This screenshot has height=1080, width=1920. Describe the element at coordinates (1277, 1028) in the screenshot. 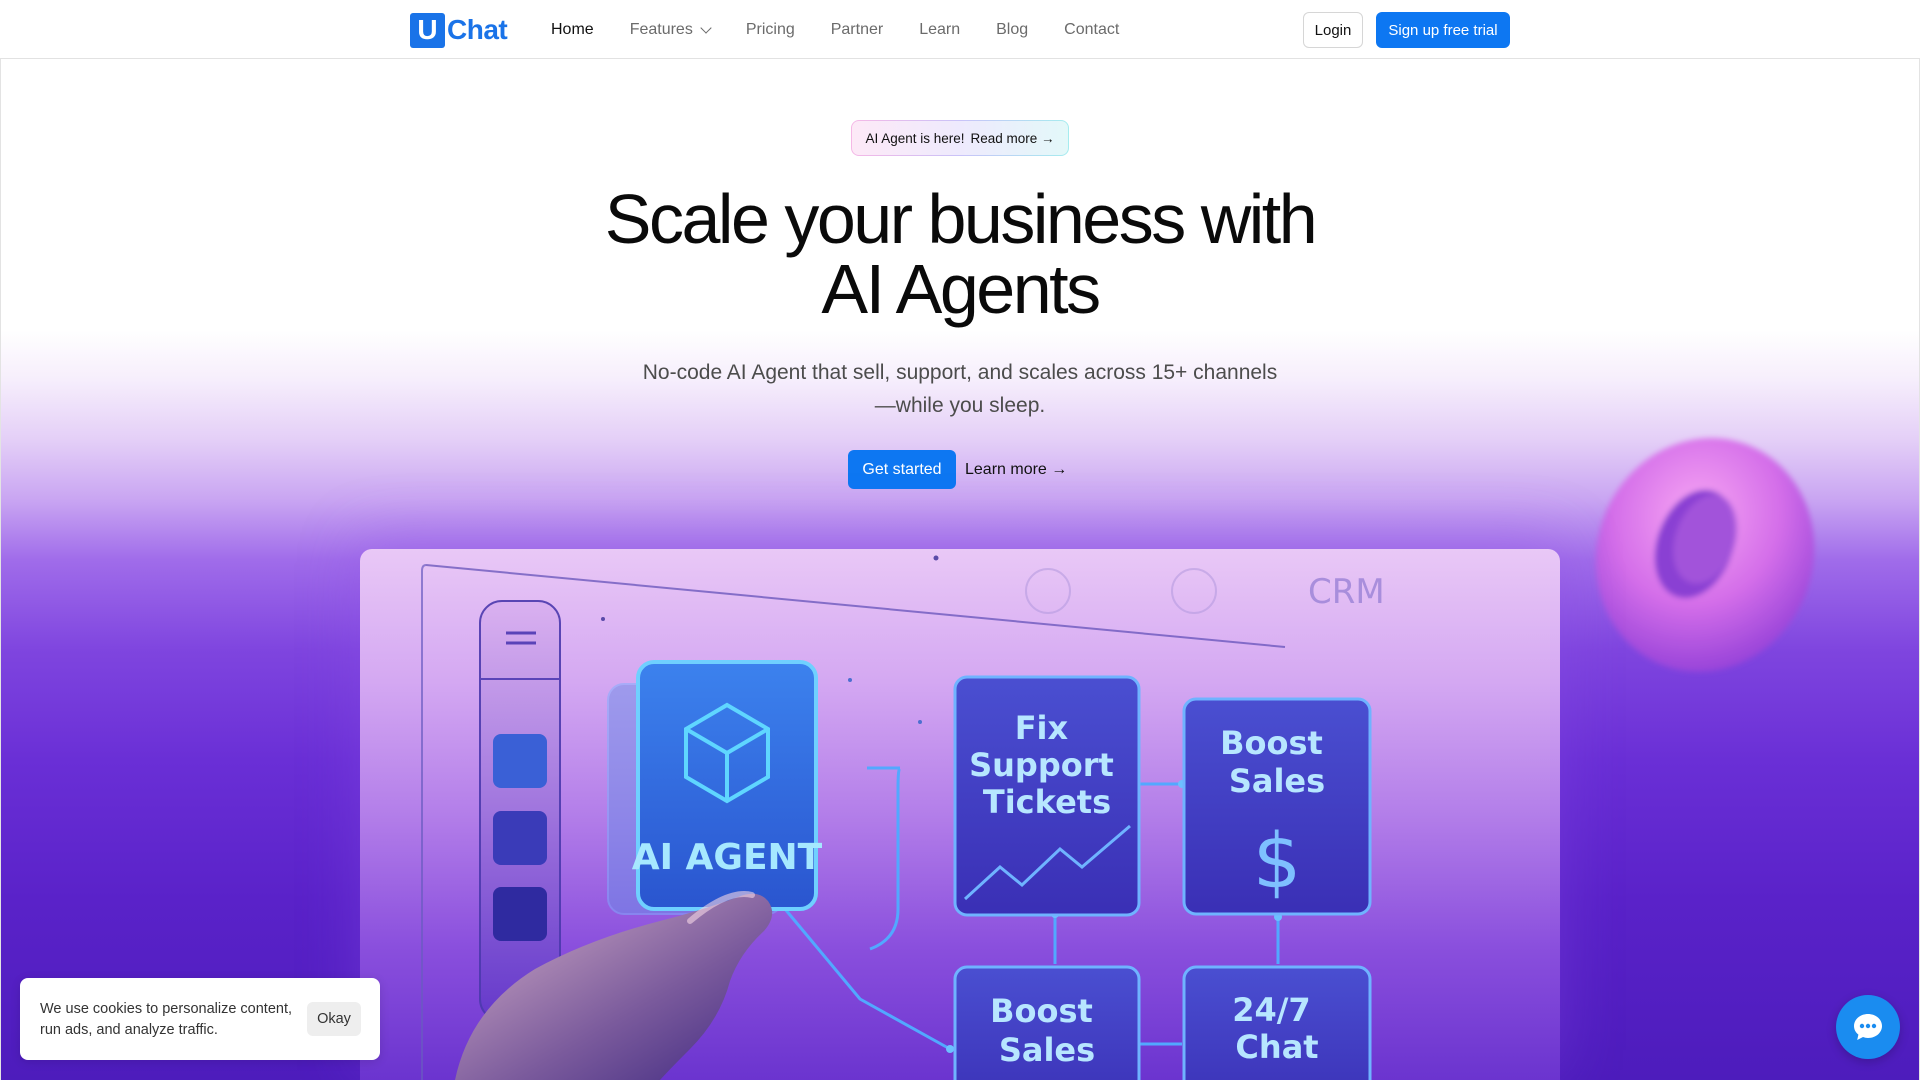

I see `card-24-7-chat: 24/7 Chat` at that location.